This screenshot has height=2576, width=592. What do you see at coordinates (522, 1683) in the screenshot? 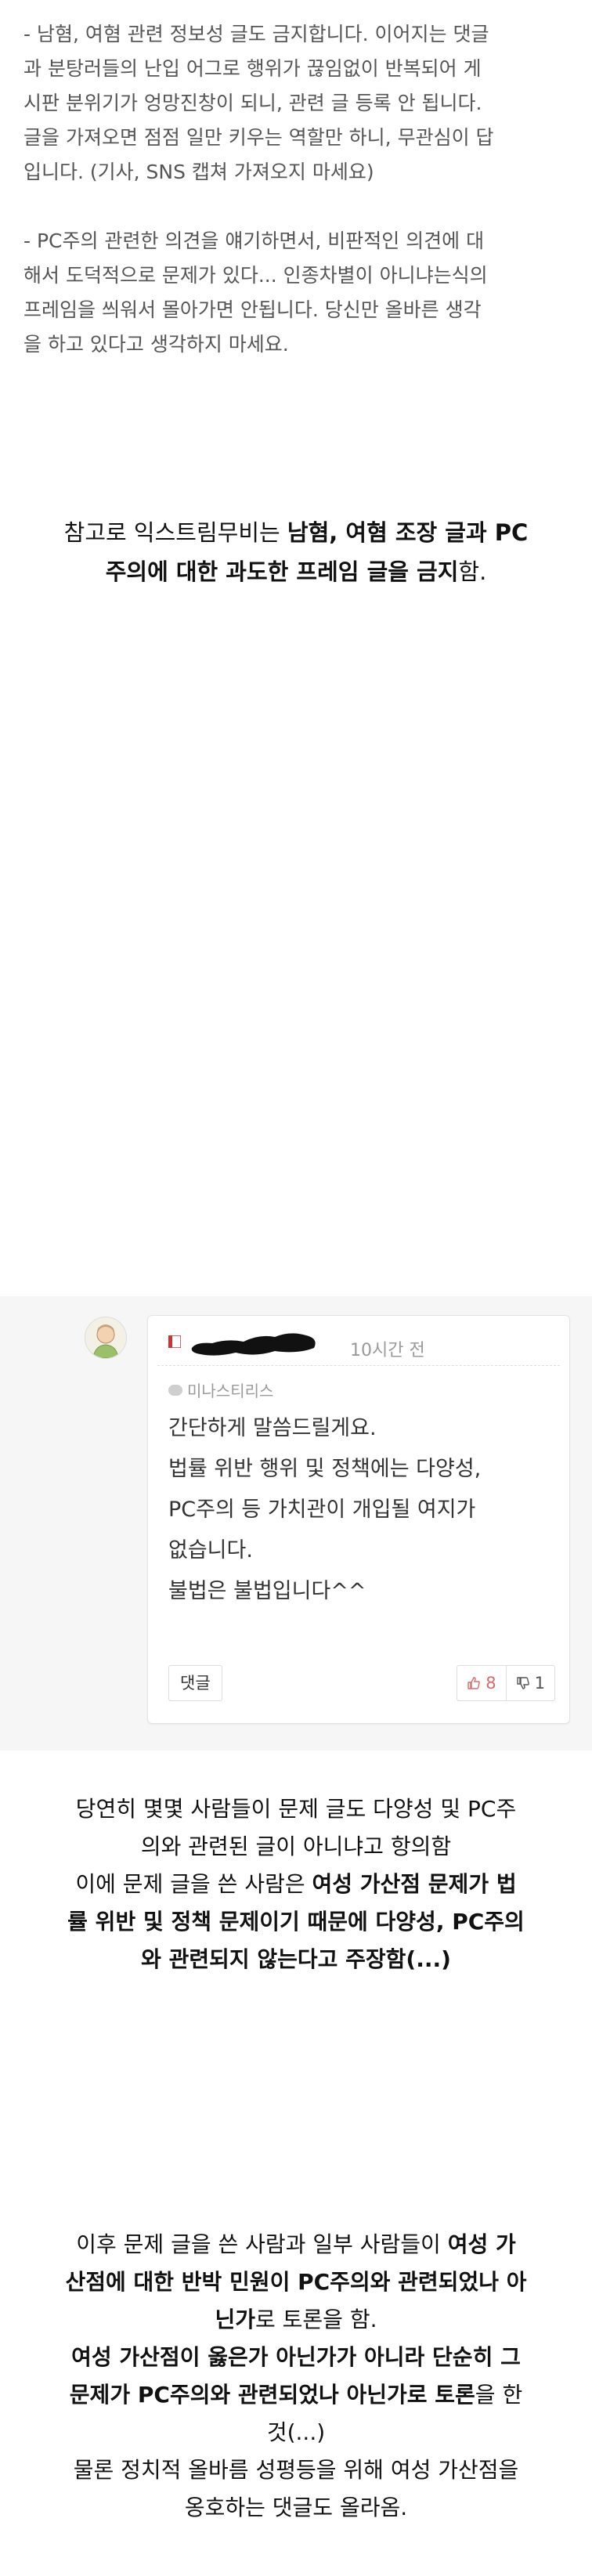
I see `thumbs-down-icon` at bounding box center [522, 1683].